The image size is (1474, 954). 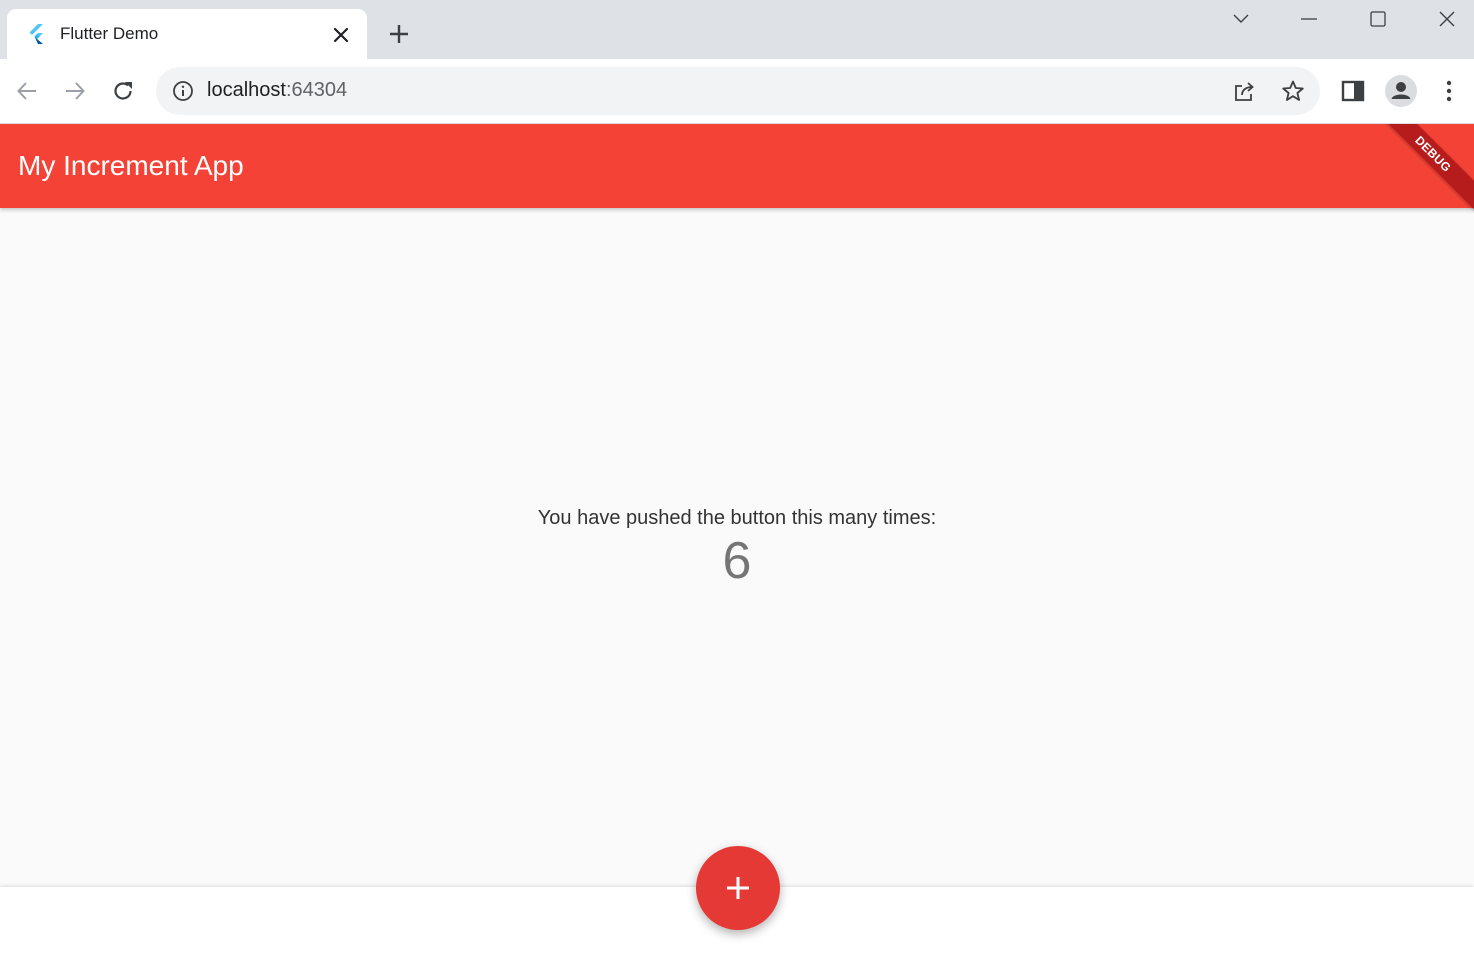 What do you see at coordinates (109, 33) in the screenshot?
I see `tab-title: Flutter Demo` at bounding box center [109, 33].